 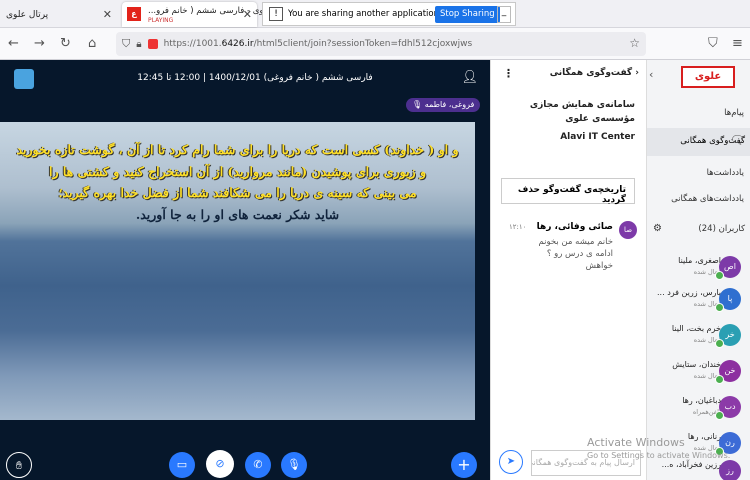 What do you see at coordinates (464, 465) in the screenshot?
I see `plus-icon: +` at bounding box center [464, 465].